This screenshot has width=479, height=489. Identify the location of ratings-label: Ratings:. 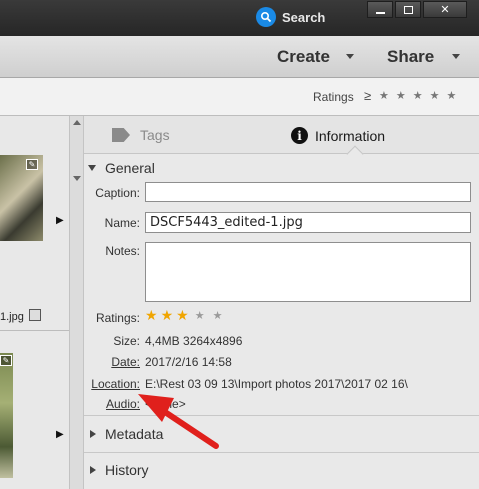
(117, 318).